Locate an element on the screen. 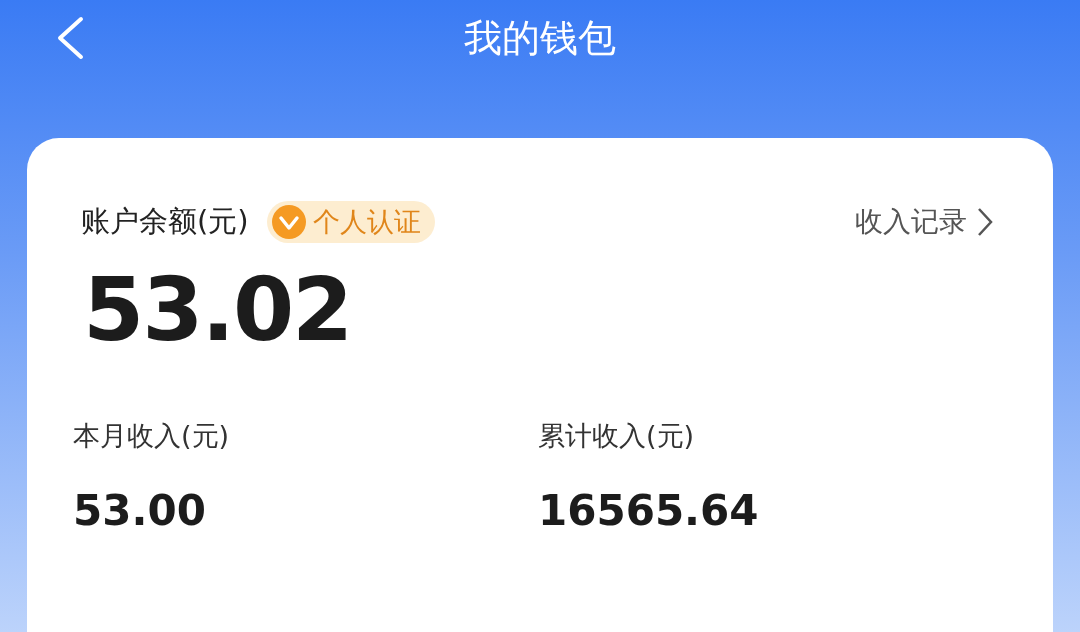  income-record-link: 收入记录 is located at coordinates (924, 221).